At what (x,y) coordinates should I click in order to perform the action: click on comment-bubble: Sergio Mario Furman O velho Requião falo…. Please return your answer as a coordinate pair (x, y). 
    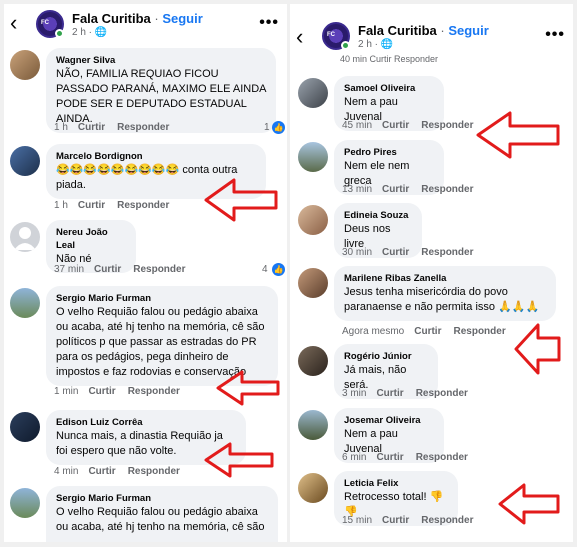
    Looking at the image, I should click on (162, 514).